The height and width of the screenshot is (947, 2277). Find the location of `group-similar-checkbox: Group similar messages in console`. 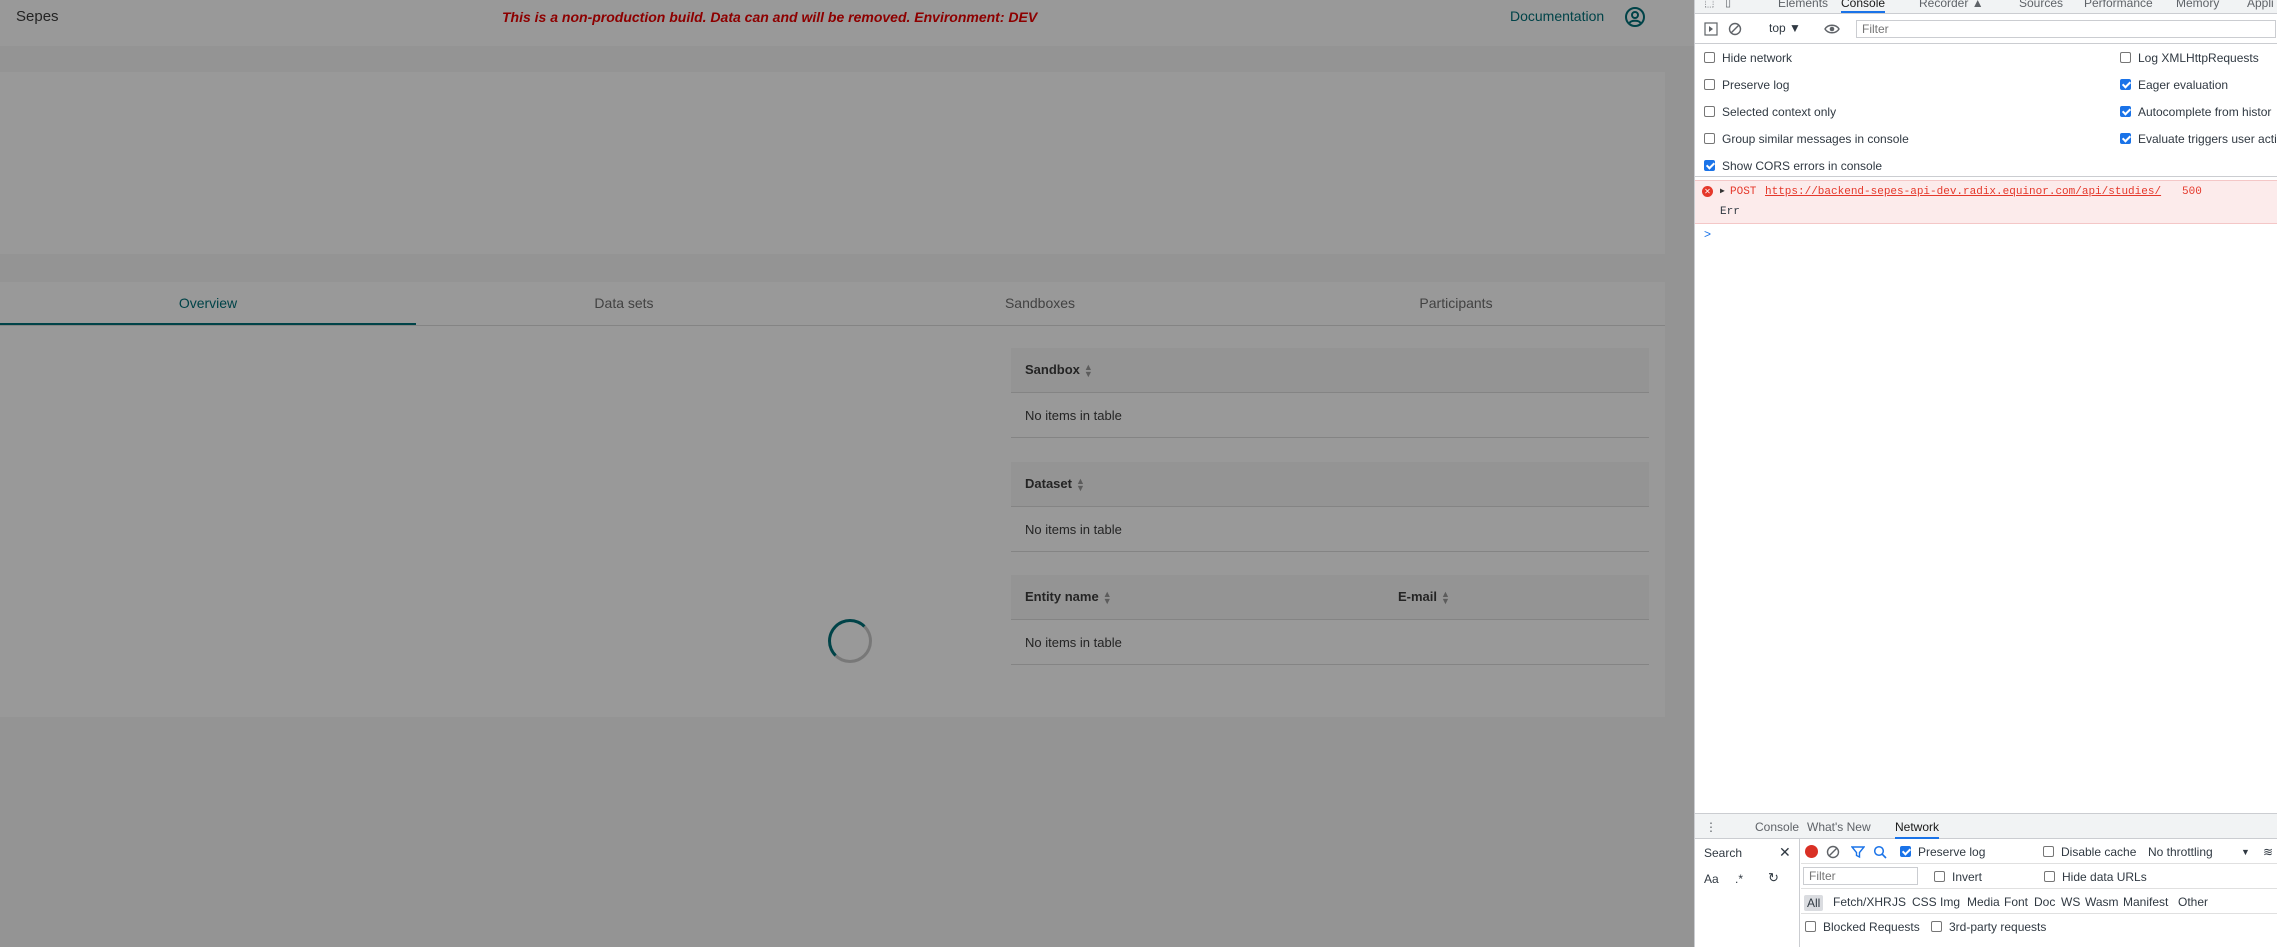

group-similar-checkbox: Group similar messages in console is located at coordinates (1806, 139).